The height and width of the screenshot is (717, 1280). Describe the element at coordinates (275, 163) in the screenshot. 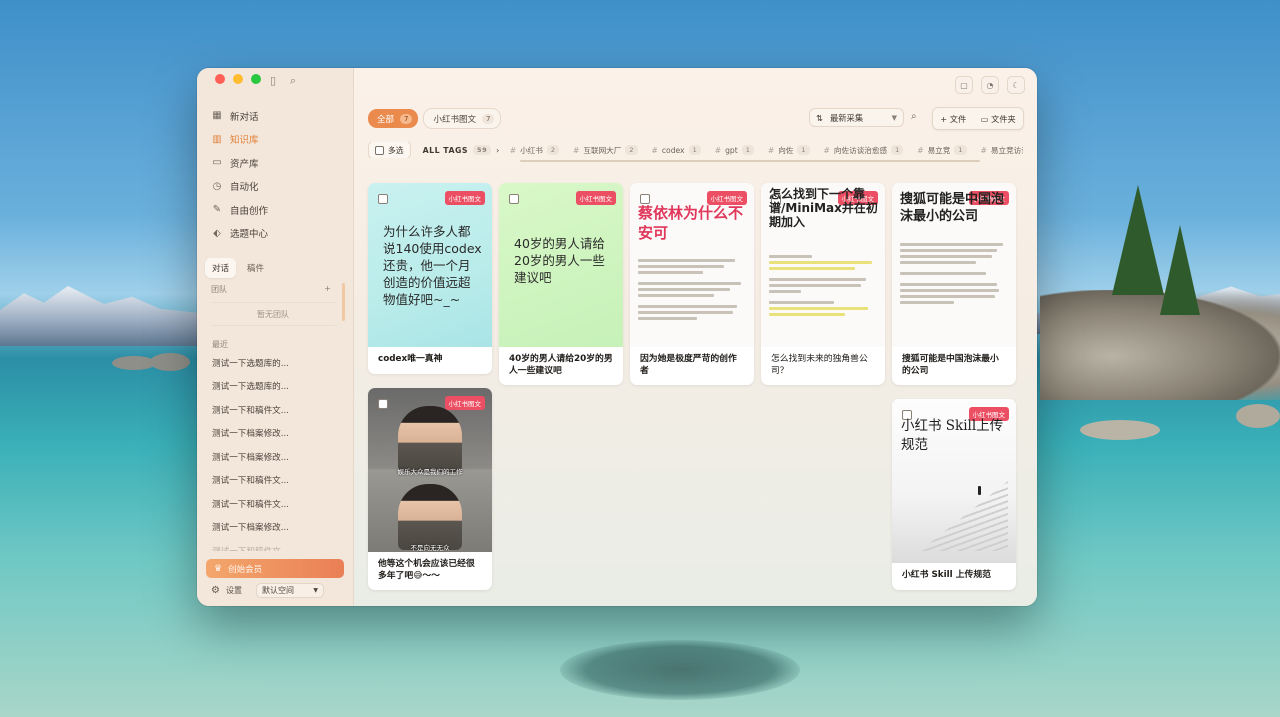

I see `nav-item-assets: ▭ 资产库` at that location.